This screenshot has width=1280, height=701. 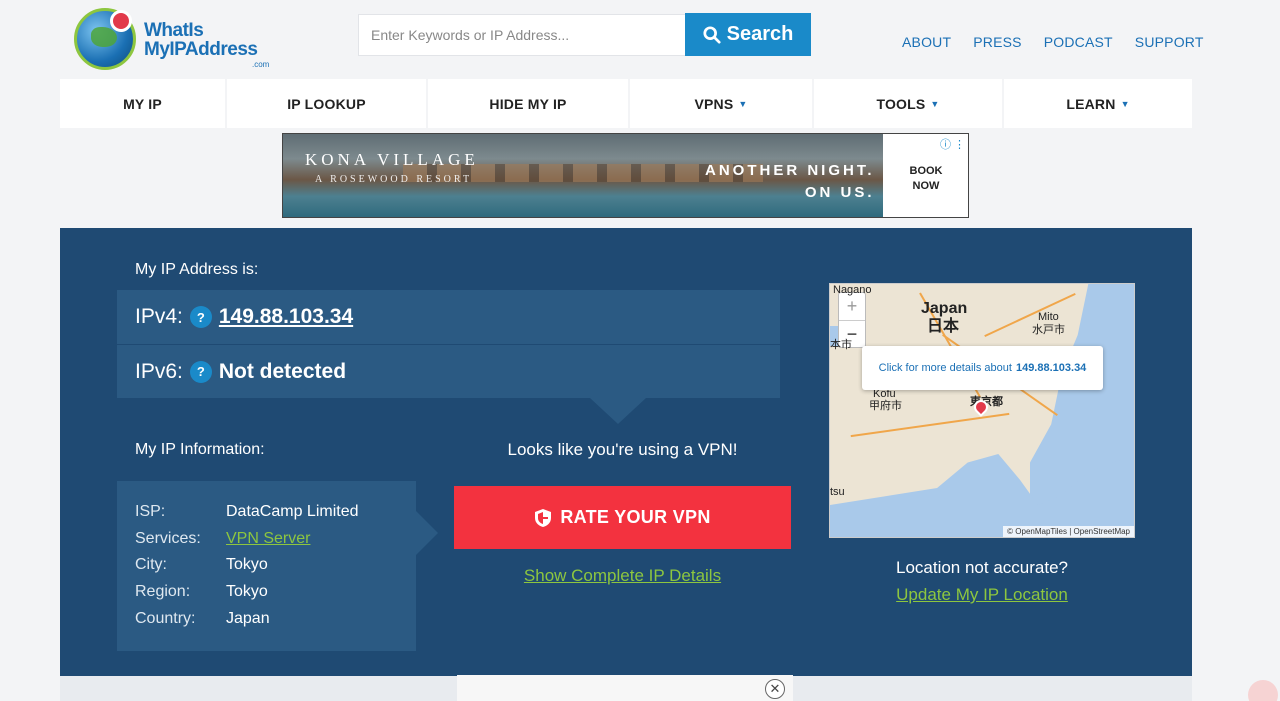 I want to click on ipv4-row: IPv4: ? 149.88.103.34, so click(x=448, y=317).